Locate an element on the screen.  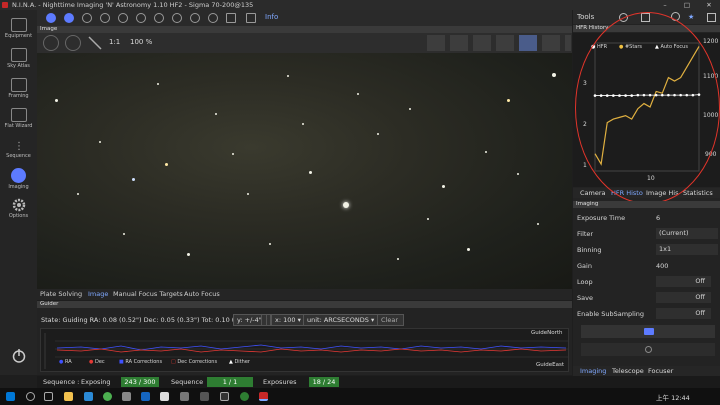
gain-label: Gain is located at coordinates (584, 266).